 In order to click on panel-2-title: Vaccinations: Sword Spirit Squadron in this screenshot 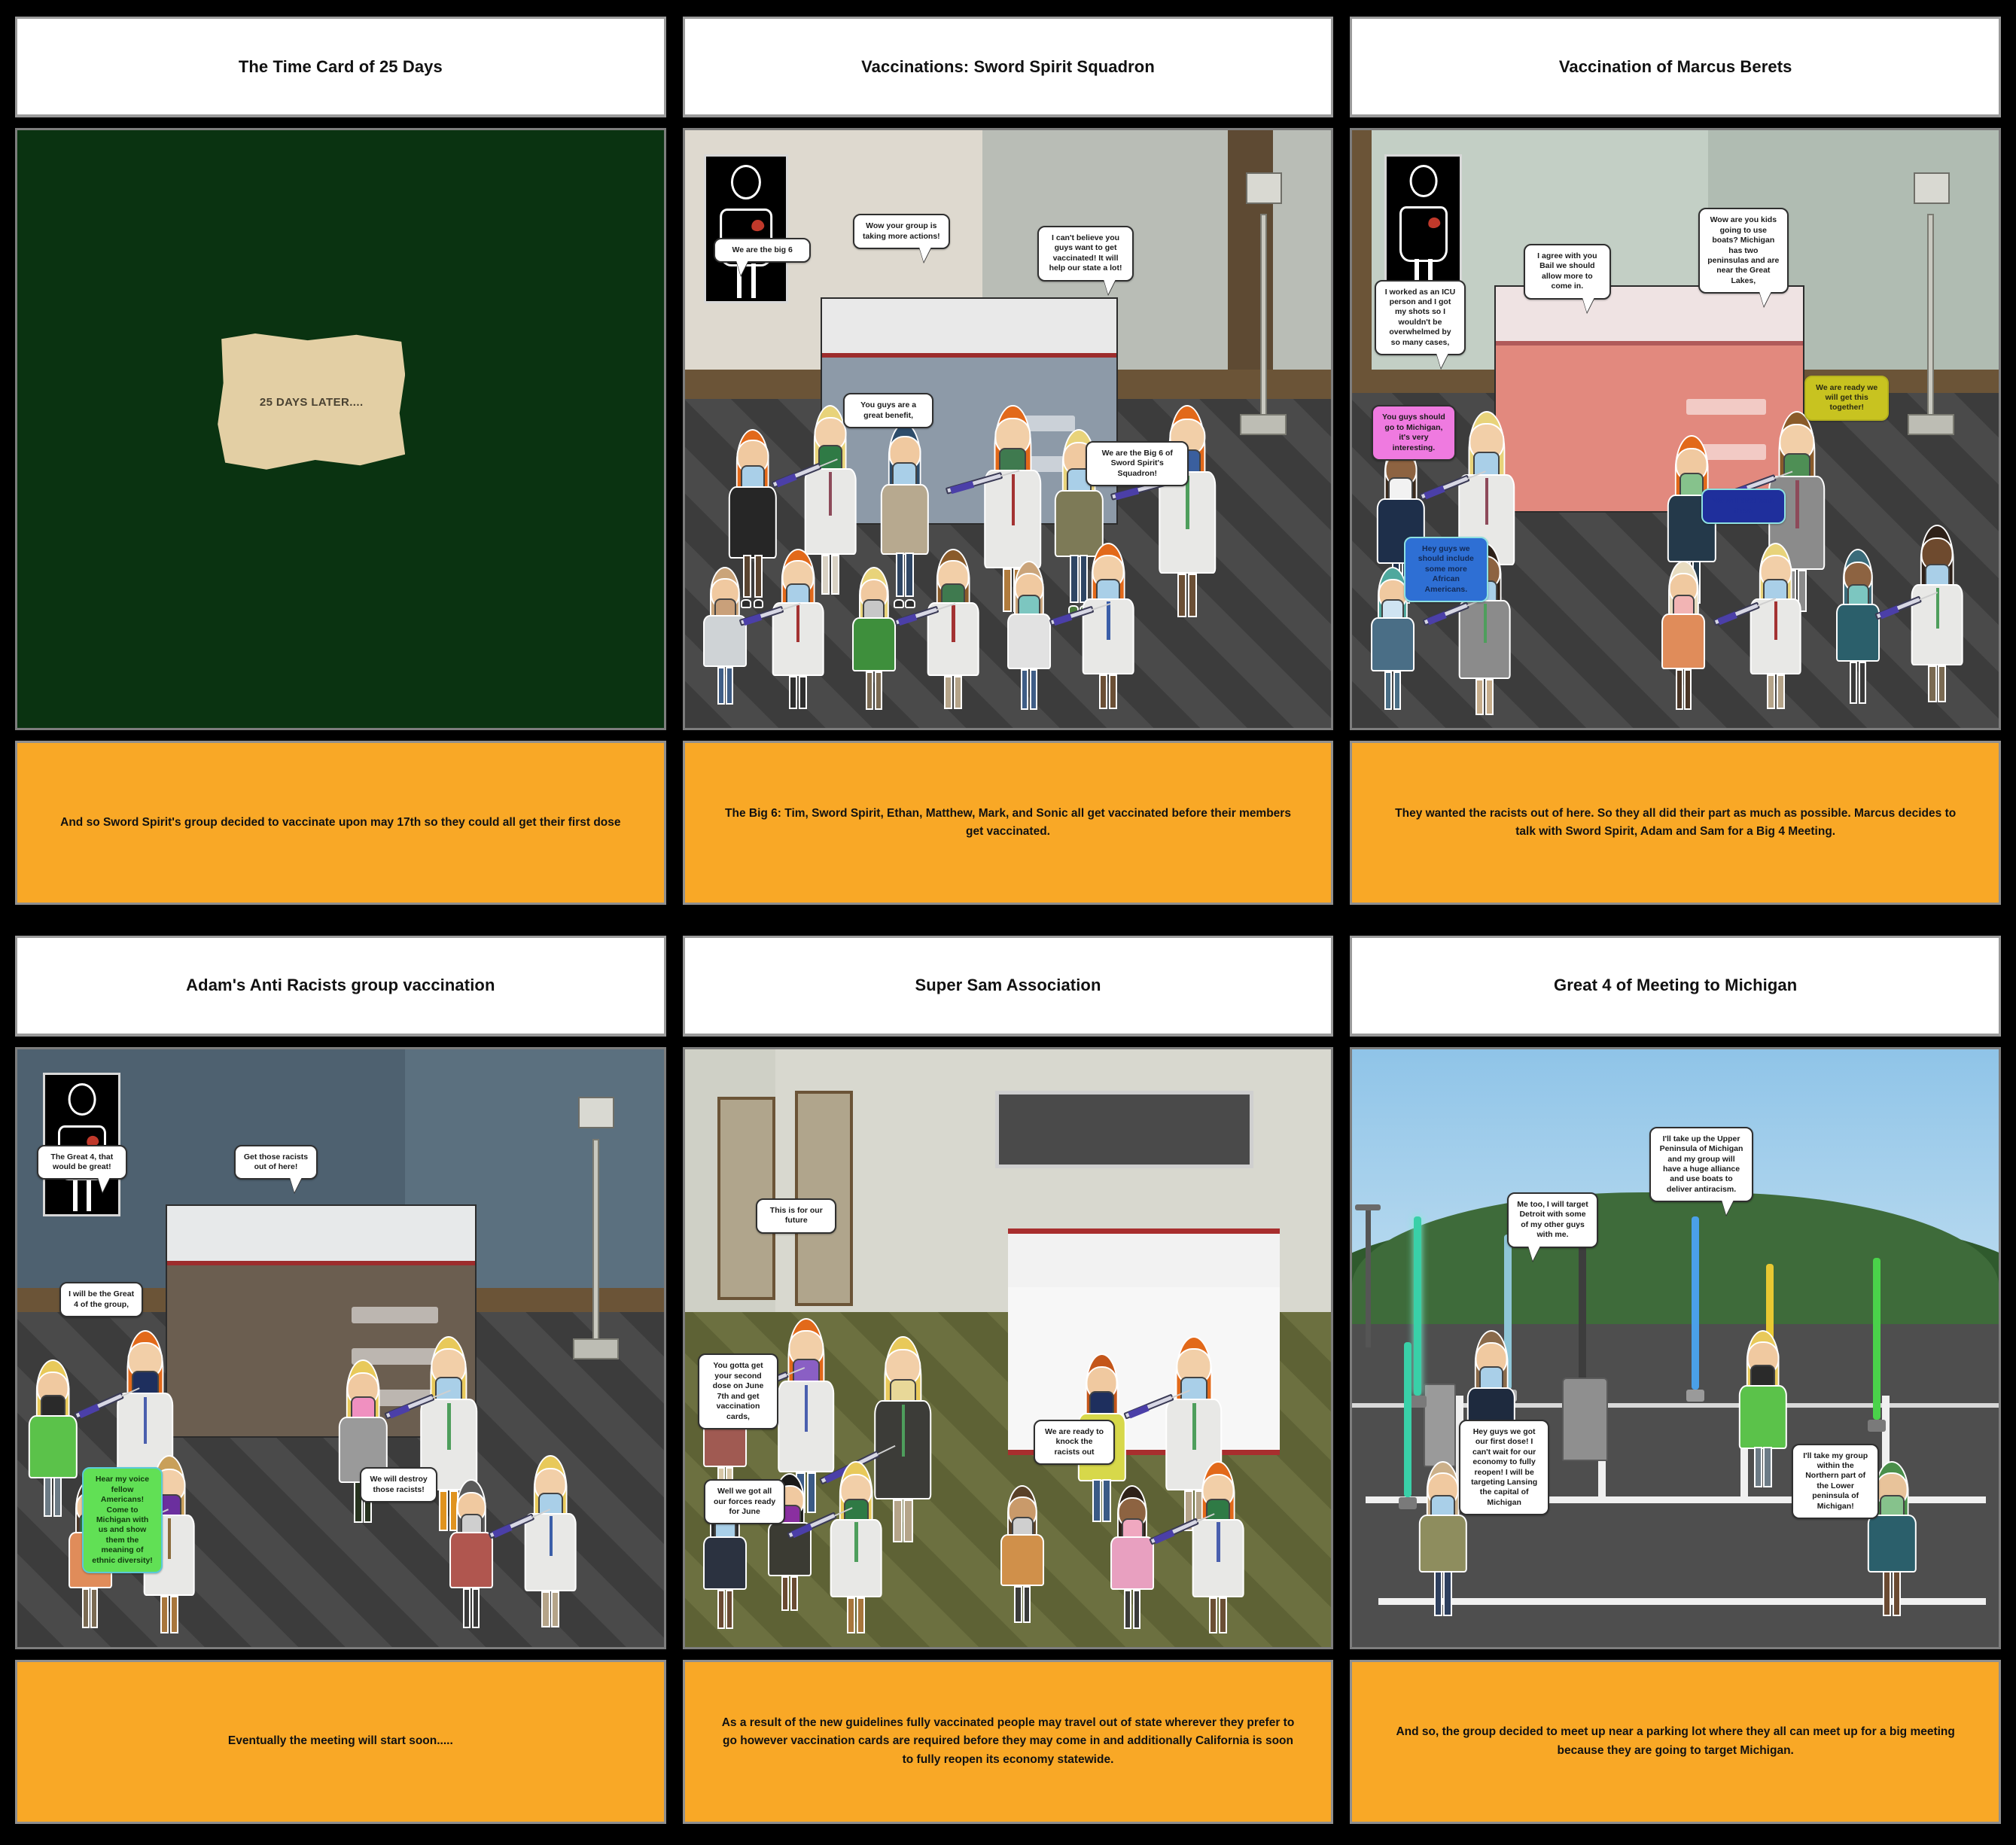, I will do `click(1008, 66)`.